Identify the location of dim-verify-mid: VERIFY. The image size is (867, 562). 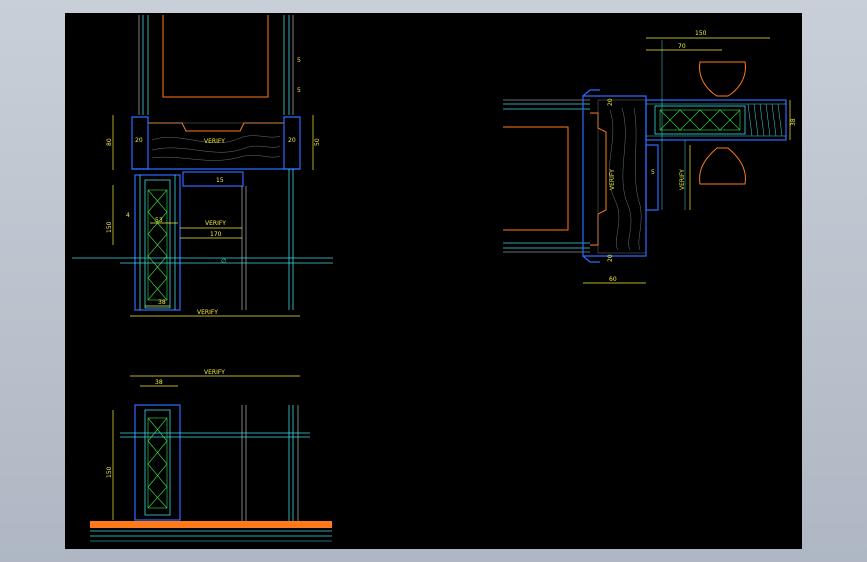
(215, 223).